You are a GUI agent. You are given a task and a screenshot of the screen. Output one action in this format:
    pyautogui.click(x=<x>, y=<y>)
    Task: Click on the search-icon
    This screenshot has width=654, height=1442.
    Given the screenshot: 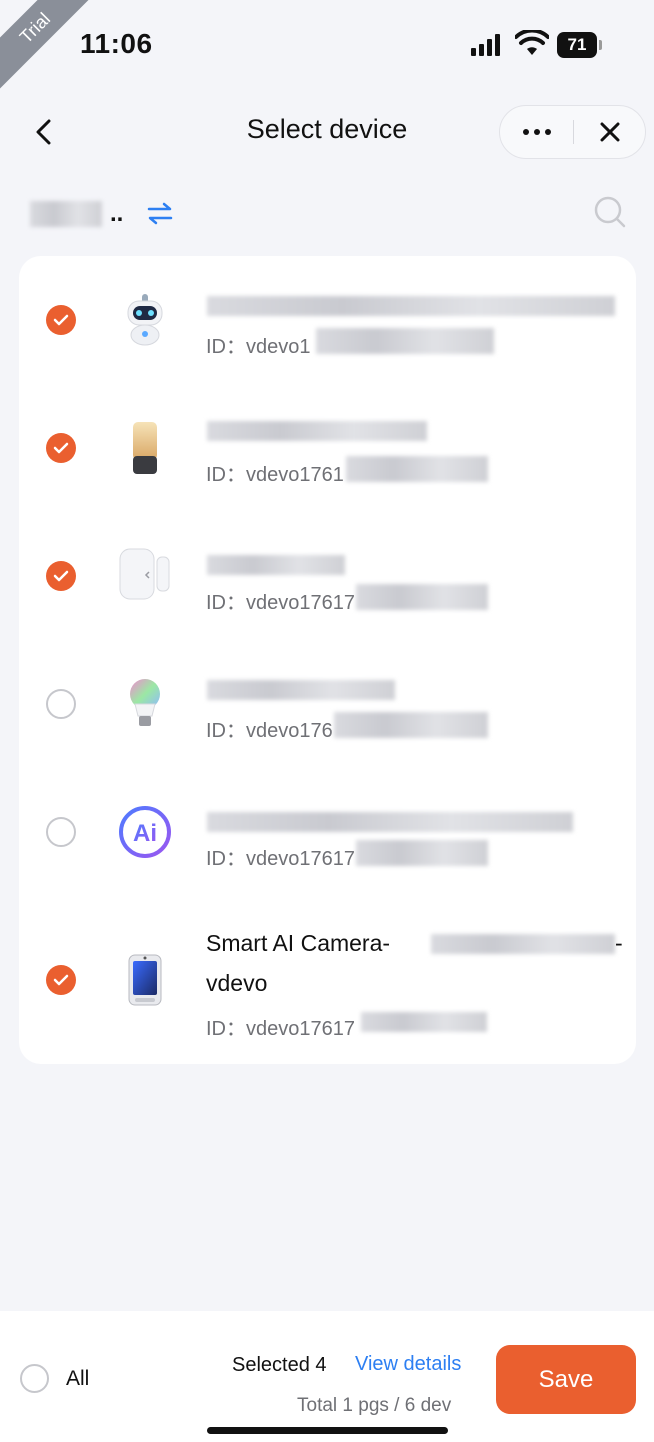 What is the action you would take?
    pyautogui.click(x=610, y=212)
    